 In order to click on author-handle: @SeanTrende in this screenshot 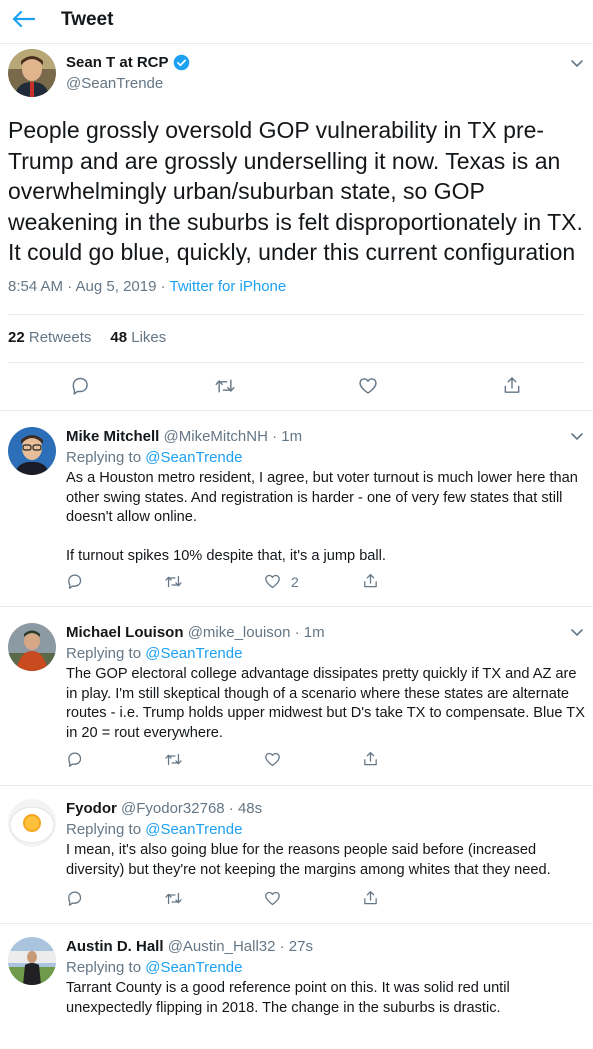, I will do `click(114, 83)`.